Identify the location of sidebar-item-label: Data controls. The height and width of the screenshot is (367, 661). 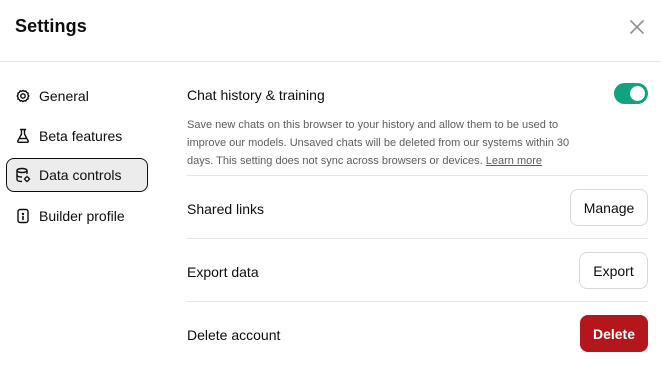
(80, 175).